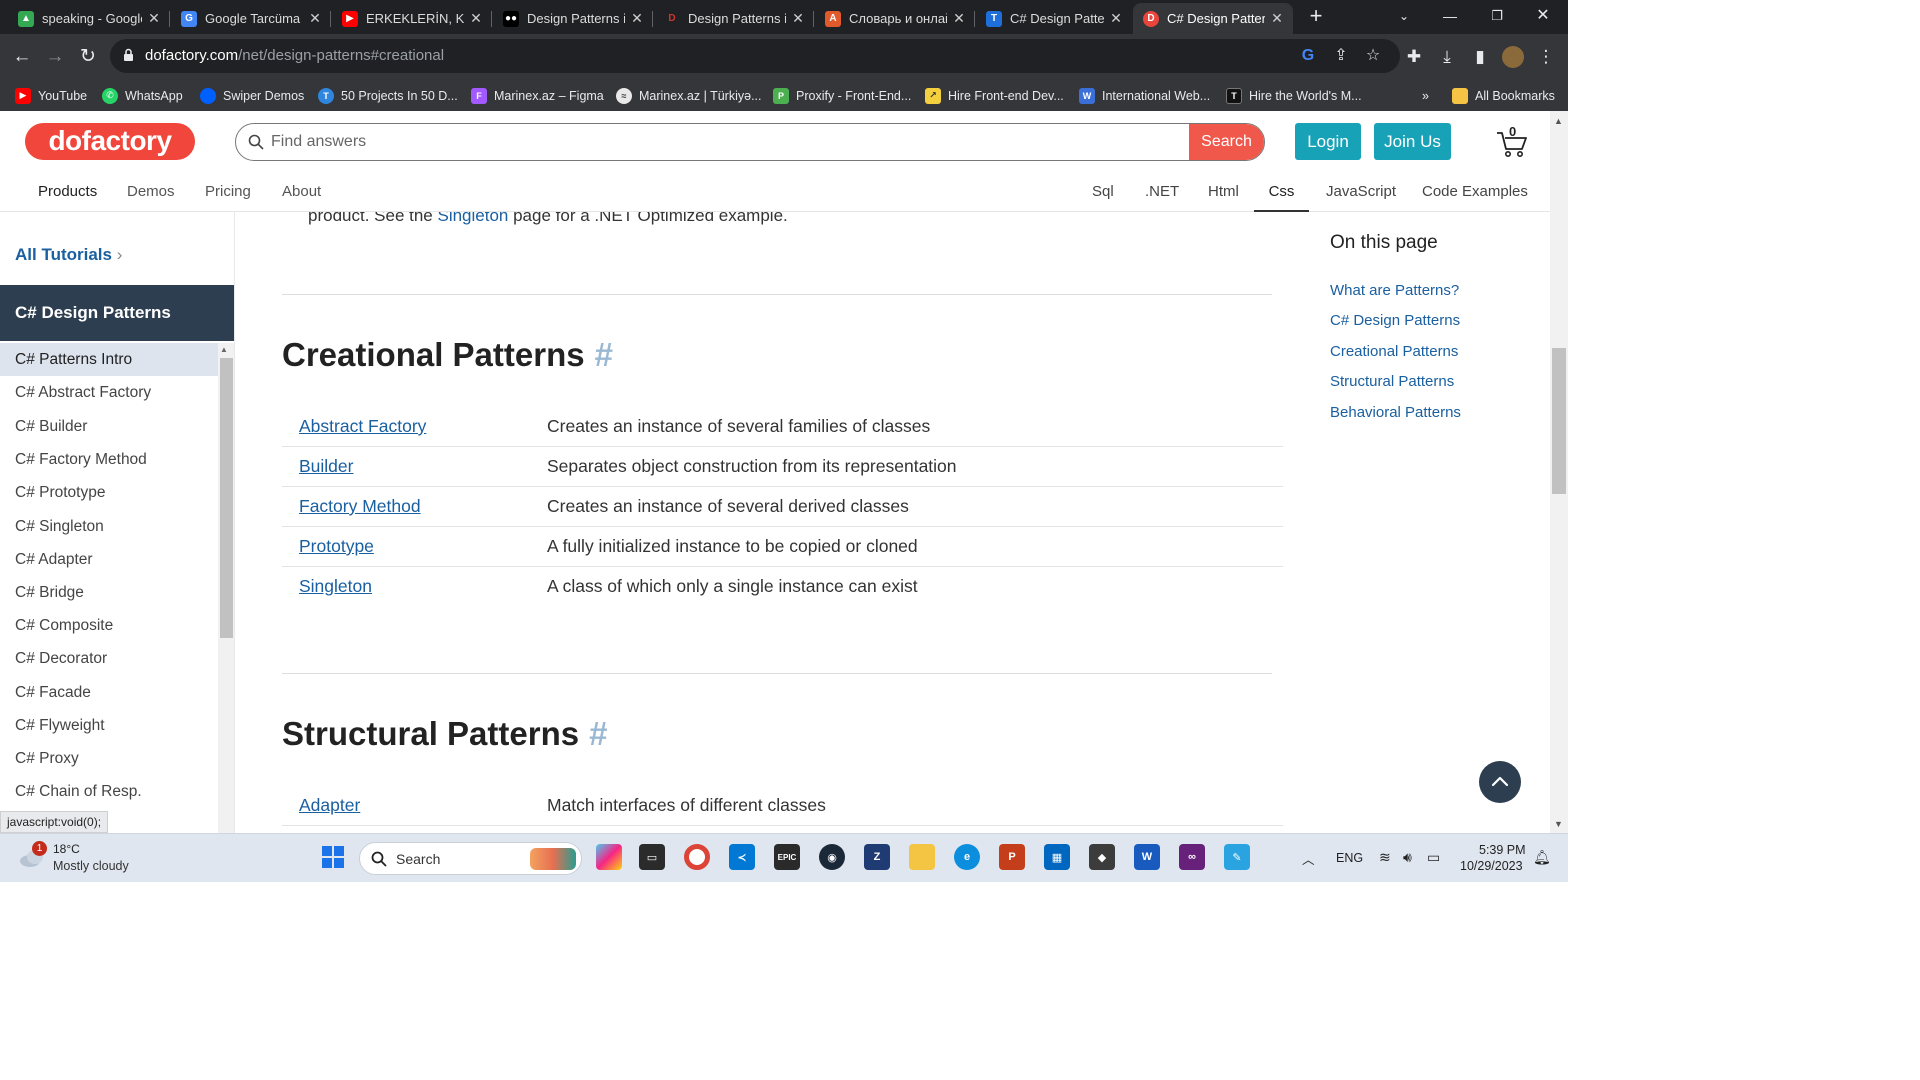  What do you see at coordinates (22, 57) in the screenshot?
I see `back-button: ←` at bounding box center [22, 57].